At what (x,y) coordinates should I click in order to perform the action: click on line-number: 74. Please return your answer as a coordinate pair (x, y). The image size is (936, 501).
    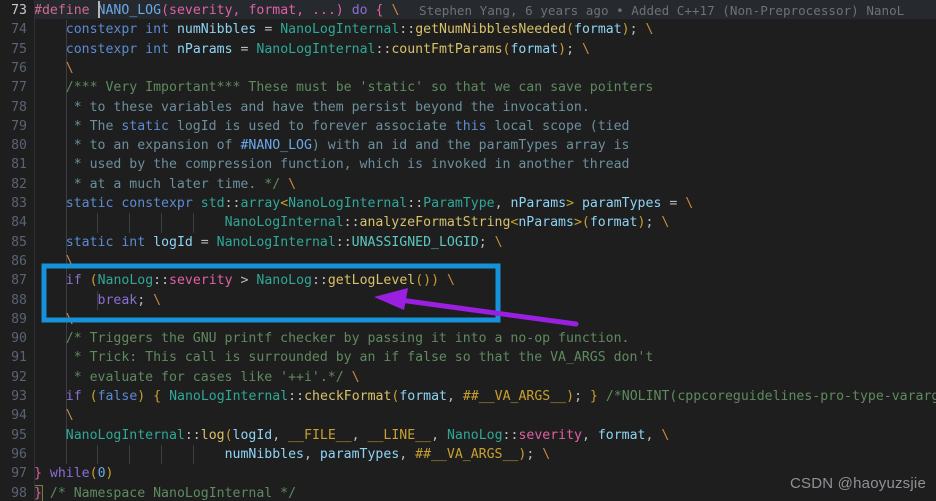
    Looking at the image, I should click on (19, 30).